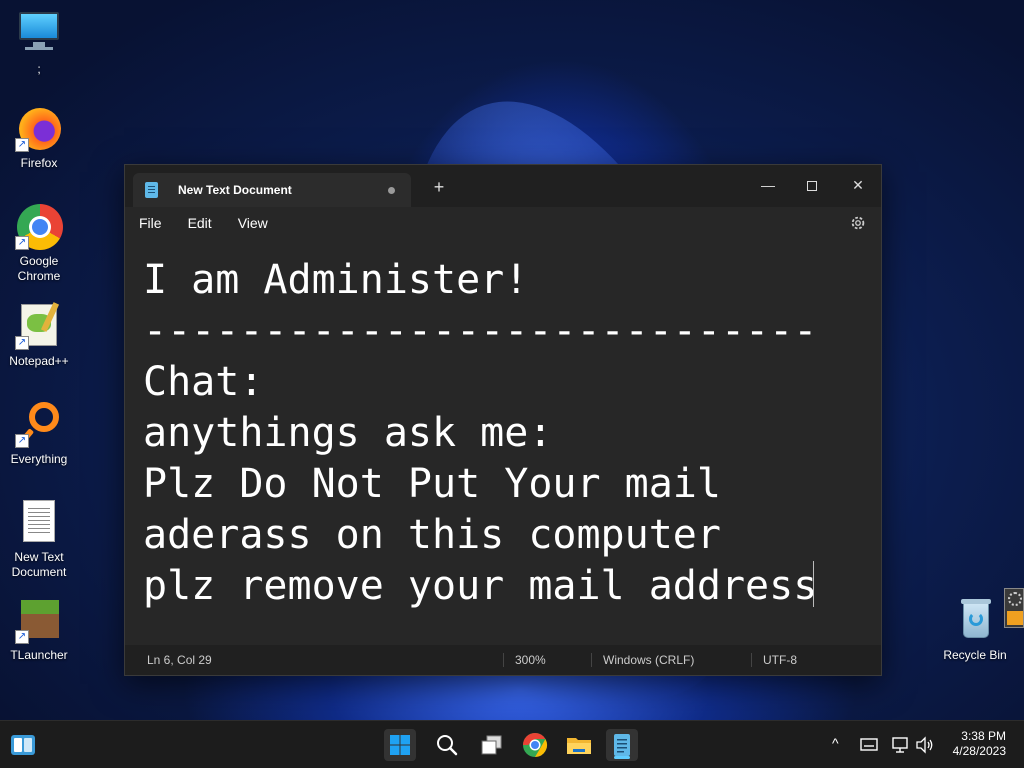  Describe the element at coordinates (814, 584) in the screenshot. I see `text-cursor` at that location.